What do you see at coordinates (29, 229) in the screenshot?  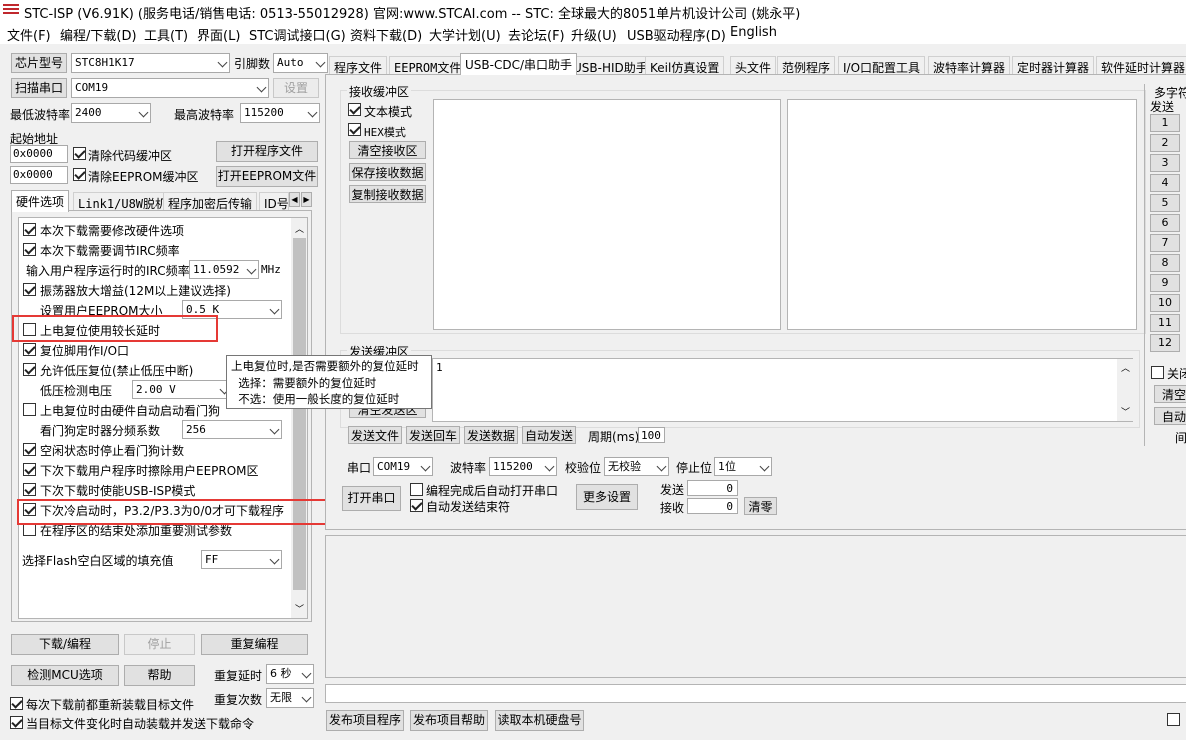 I see `option-modify-hardware-checkbox` at bounding box center [29, 229].